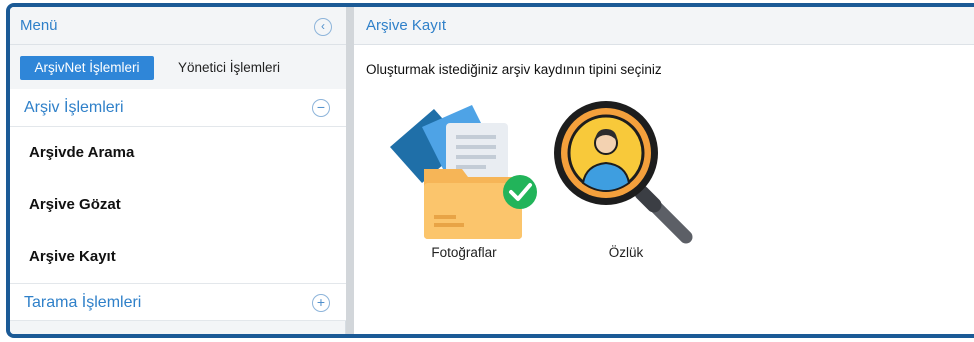  Describe the element at coordinates (464, 252) in the screenshot. I see `option-label-fotograflar: Fotoğraflar` at that location.